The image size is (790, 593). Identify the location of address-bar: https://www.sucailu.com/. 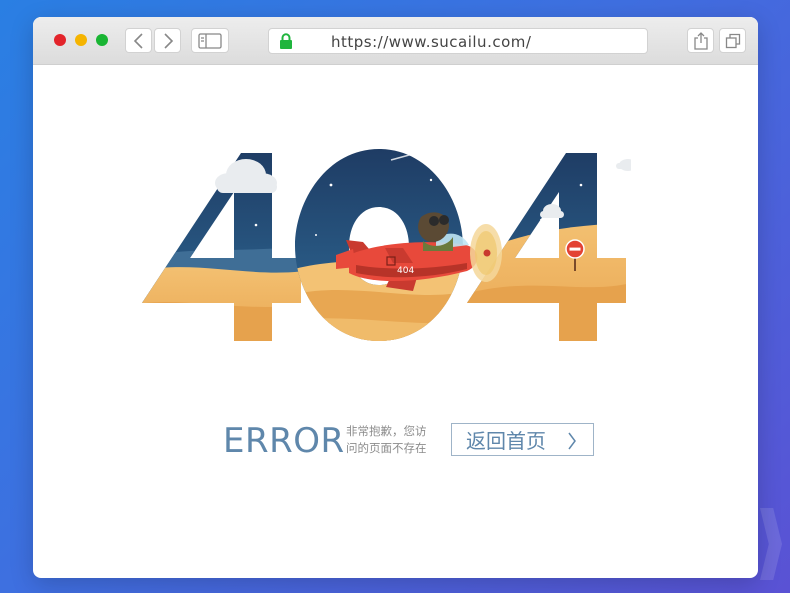
(458, 41).